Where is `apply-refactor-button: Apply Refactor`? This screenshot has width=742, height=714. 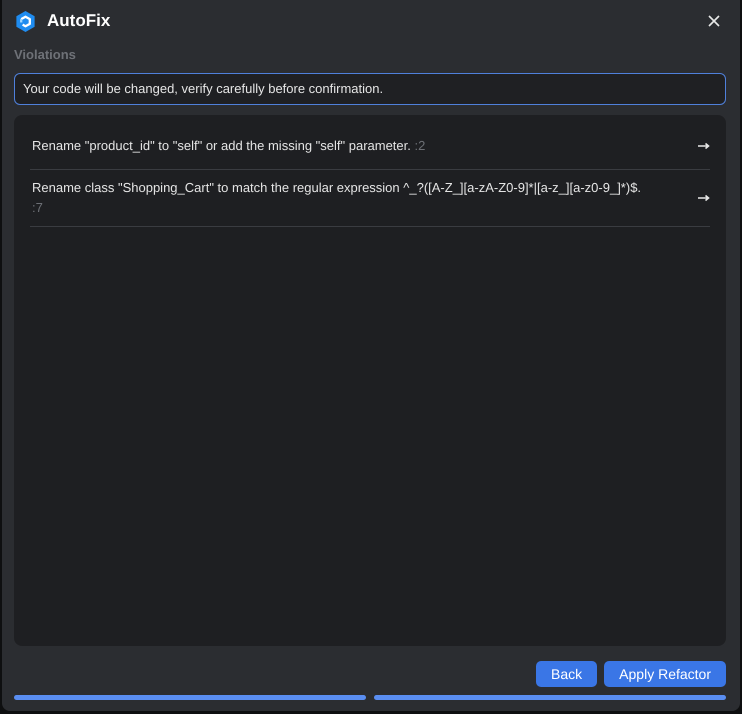 apply-refactor-button: Apply Refactor is located at coordinates (665, 674).